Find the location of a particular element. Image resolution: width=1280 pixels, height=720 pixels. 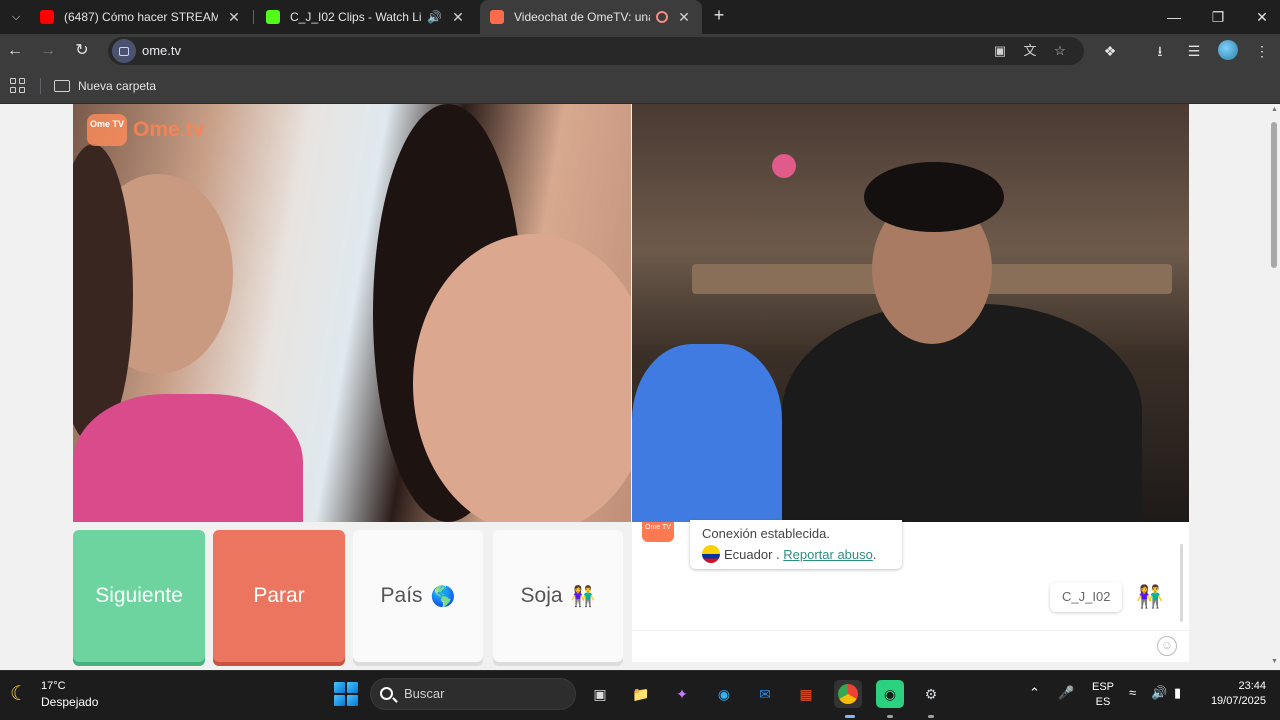

store-icon: ▦ is located at coordinates (806, 694).